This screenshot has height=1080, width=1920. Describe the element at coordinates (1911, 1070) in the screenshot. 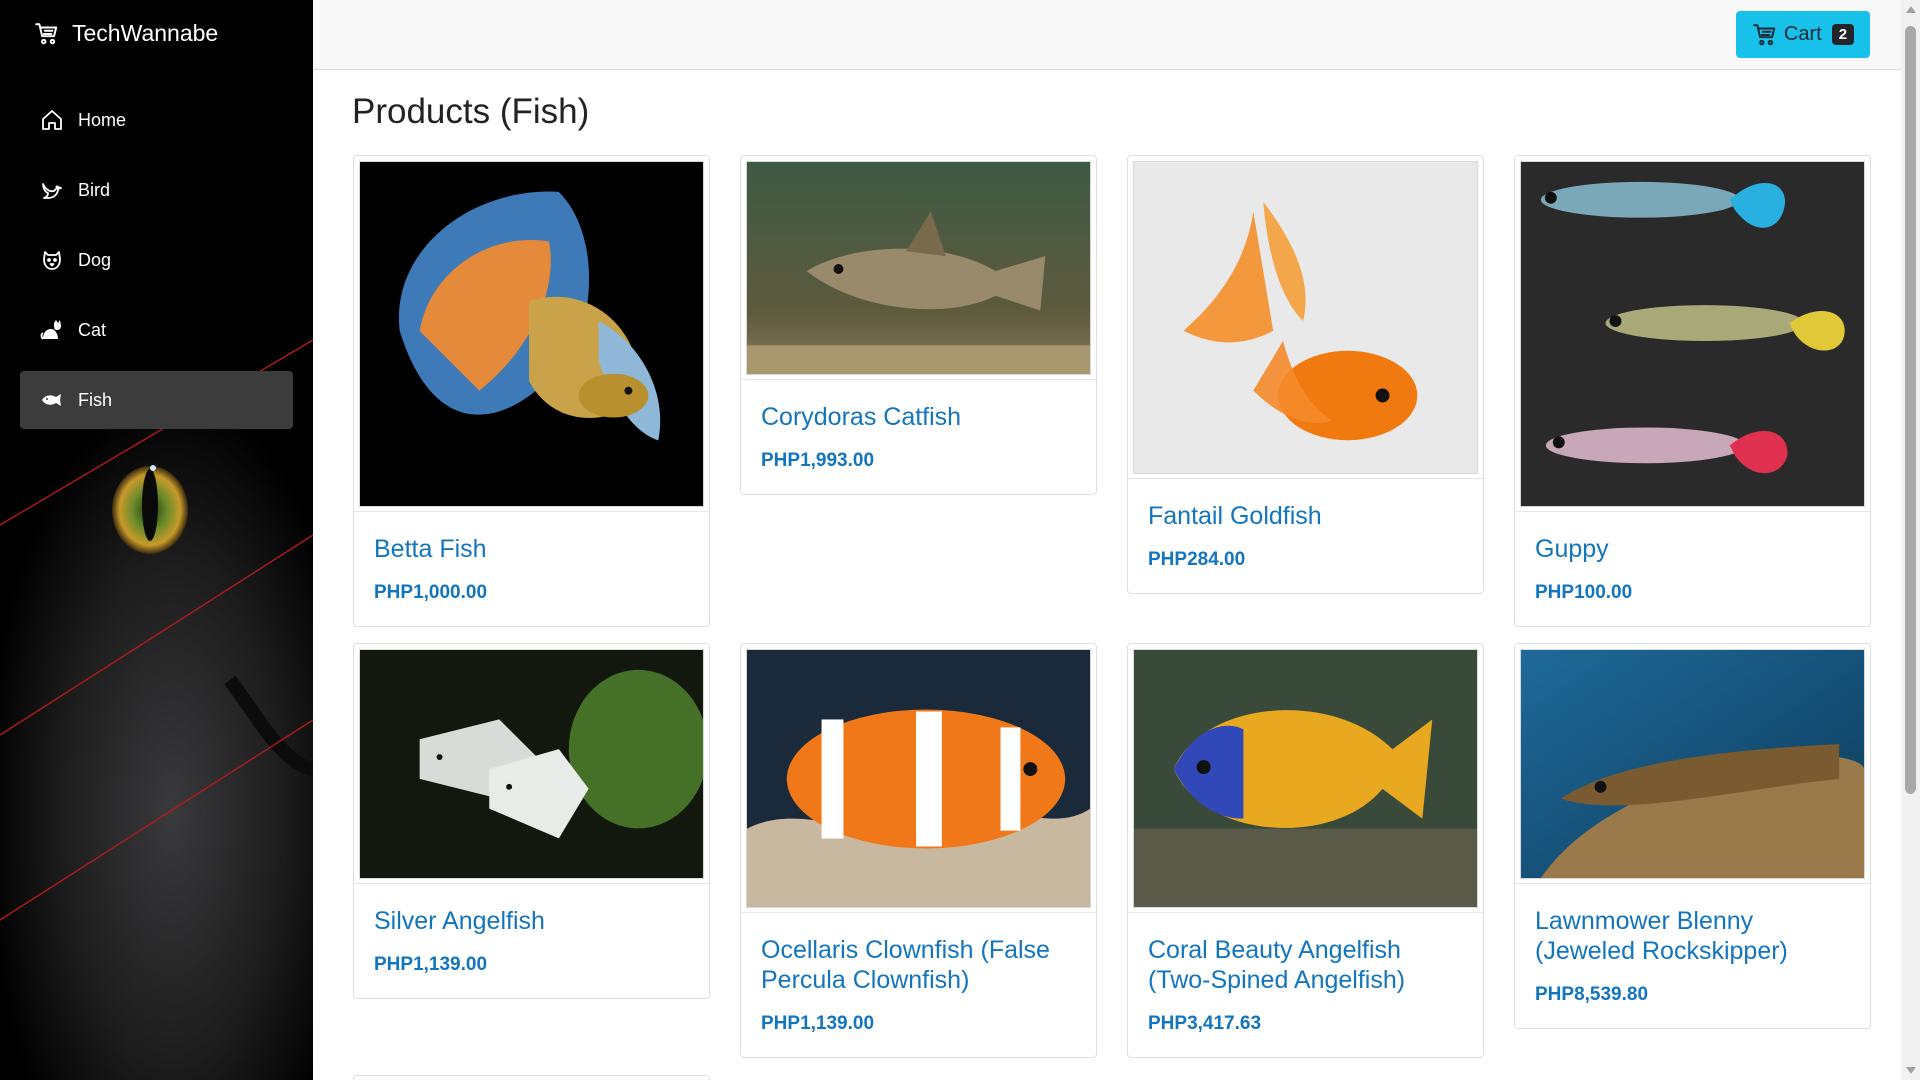

I see `scroll-down-arrow-icon` at that location.